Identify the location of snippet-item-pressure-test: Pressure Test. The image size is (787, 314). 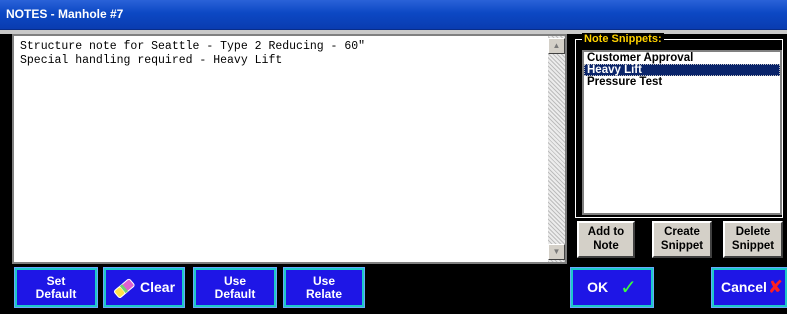
(682, 82).